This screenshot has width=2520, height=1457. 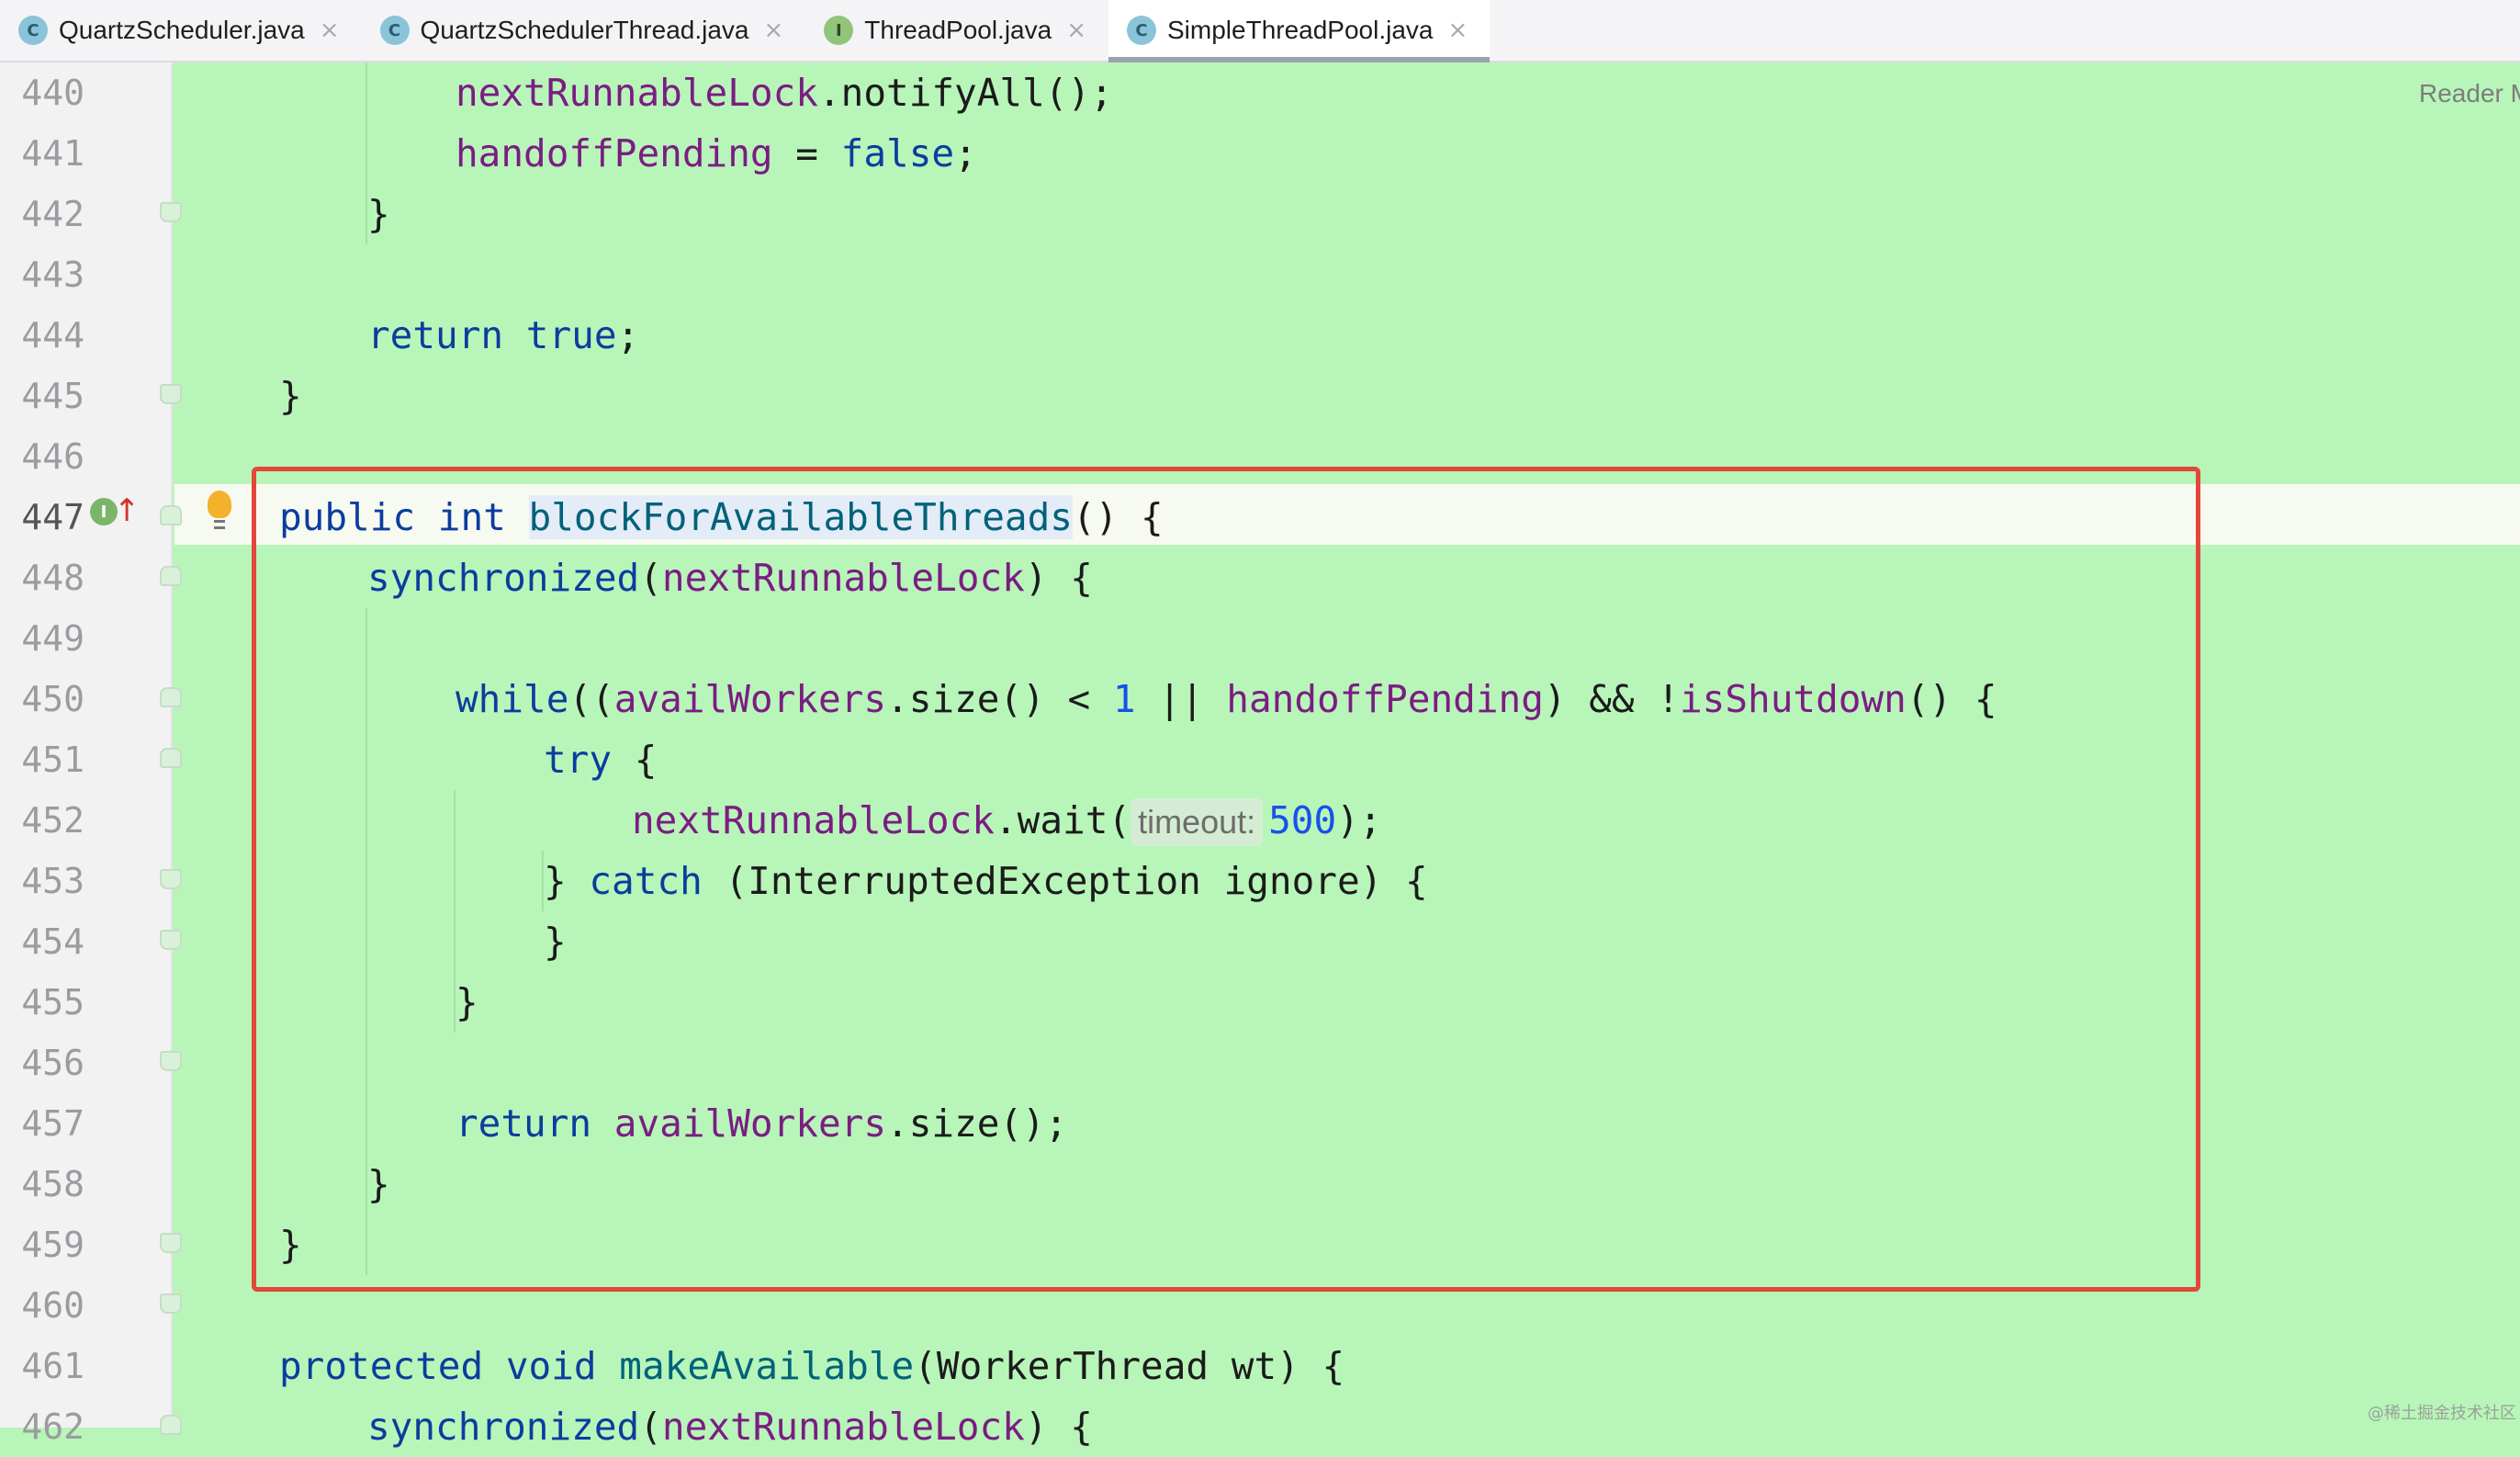 I want to click on line-number: 452, so click(x=42, y=820).